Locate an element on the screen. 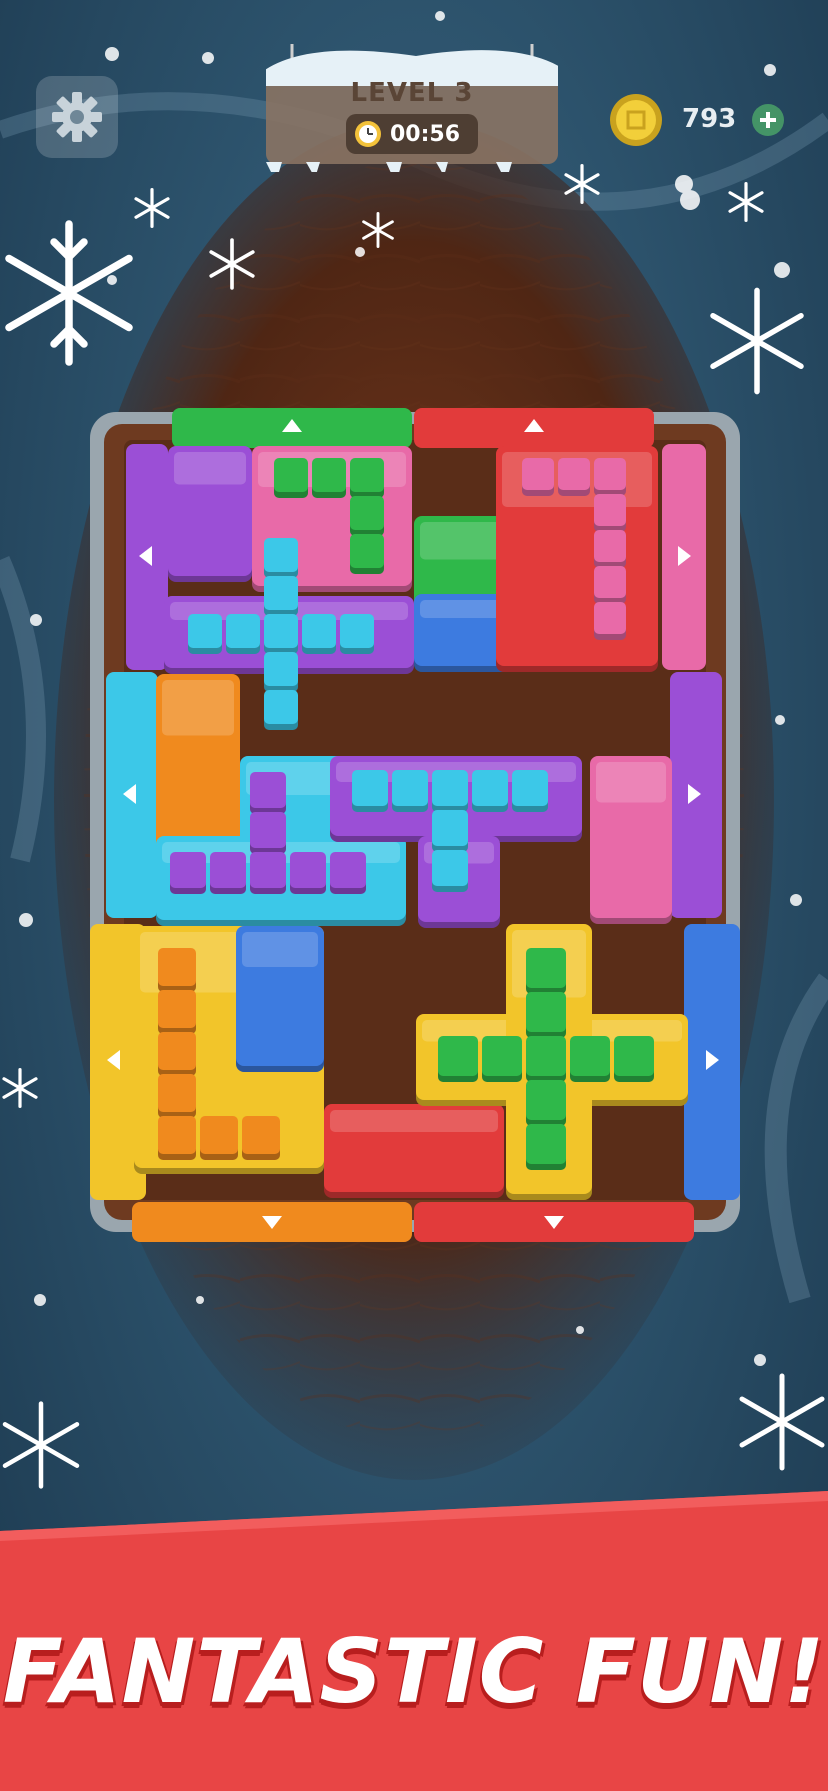  block-red-2x1 is located at coordinates (414, 1151).